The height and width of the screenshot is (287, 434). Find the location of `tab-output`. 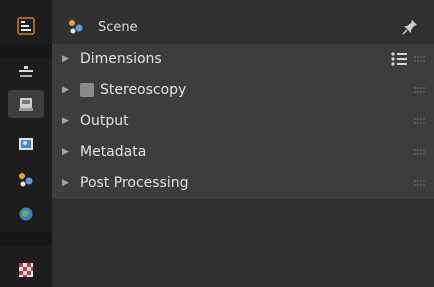

tab-output is located at coordinates (26, 104).